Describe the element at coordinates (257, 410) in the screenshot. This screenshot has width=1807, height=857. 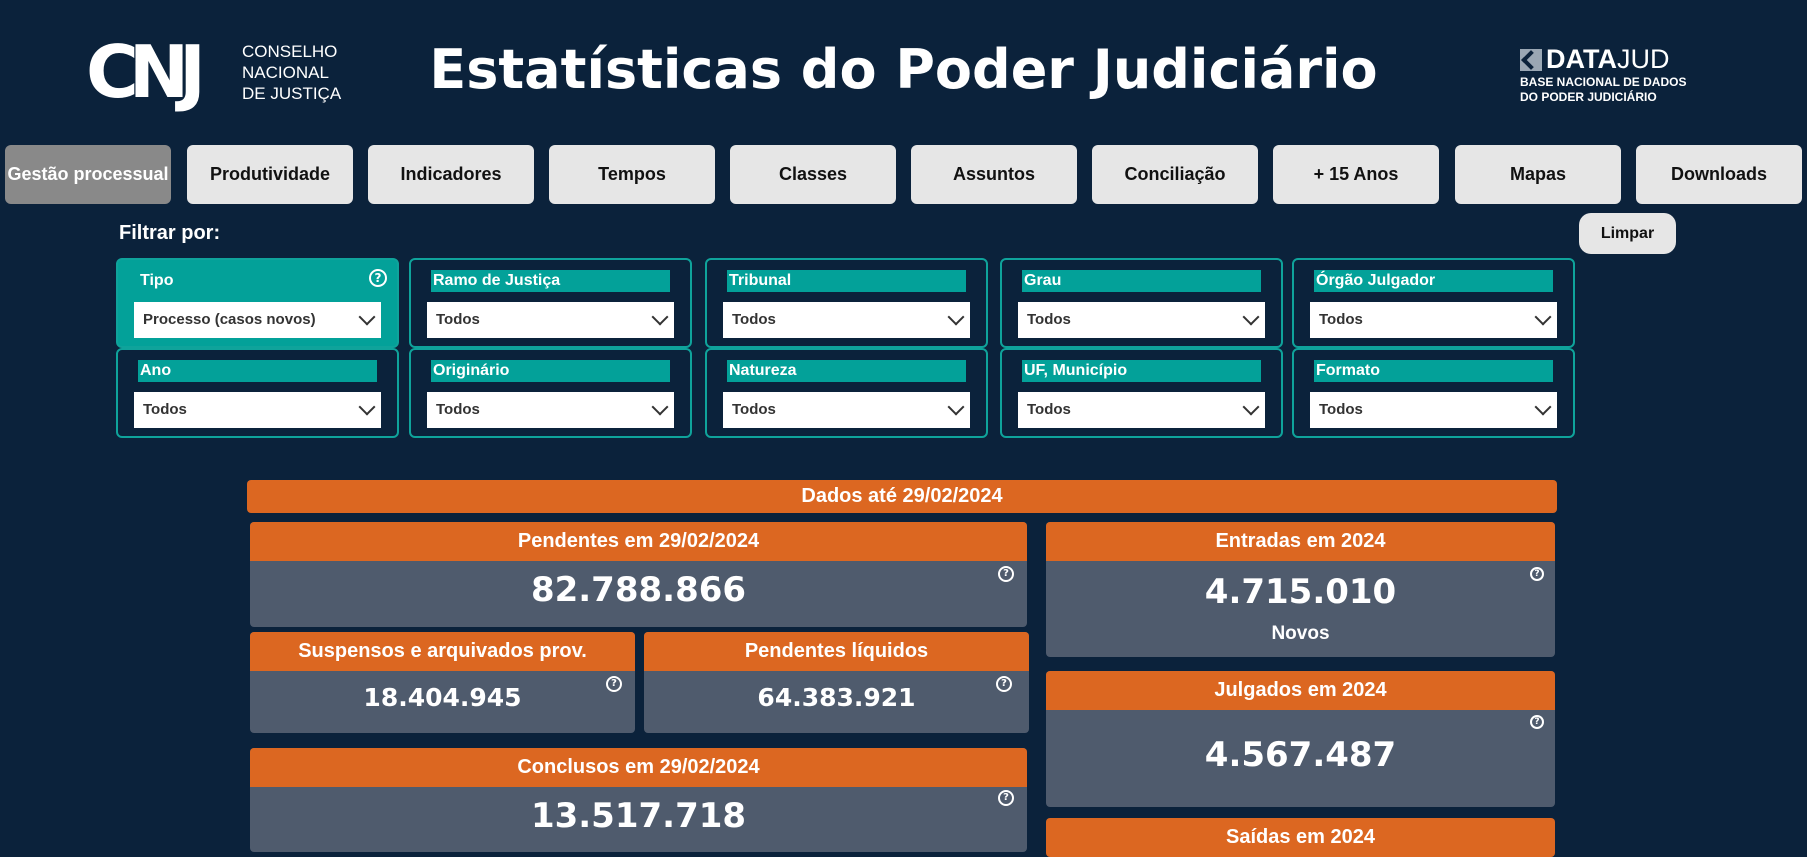
I see `select-ano: Todos` at that location.